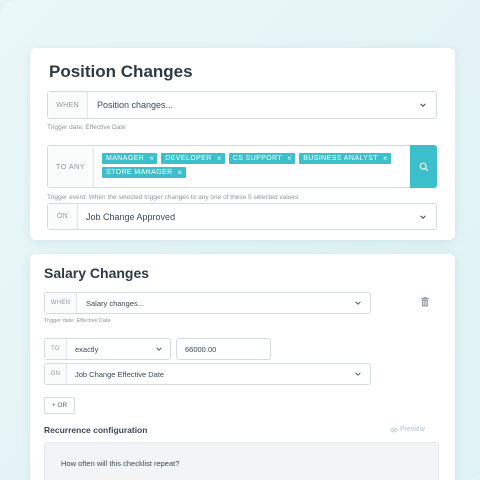  I want to click on search-icon, so click(423, 166).